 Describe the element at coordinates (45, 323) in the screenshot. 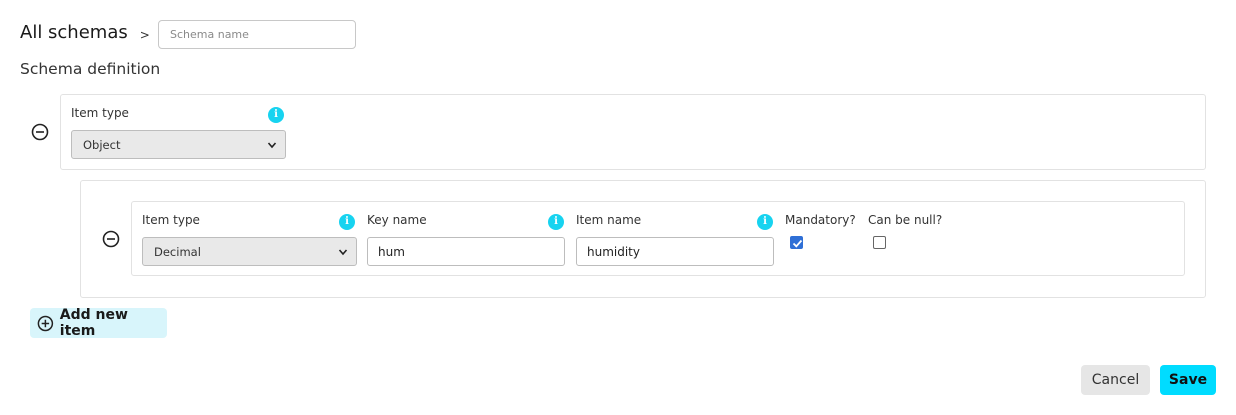

I see `plus-circle-icon` at that location.